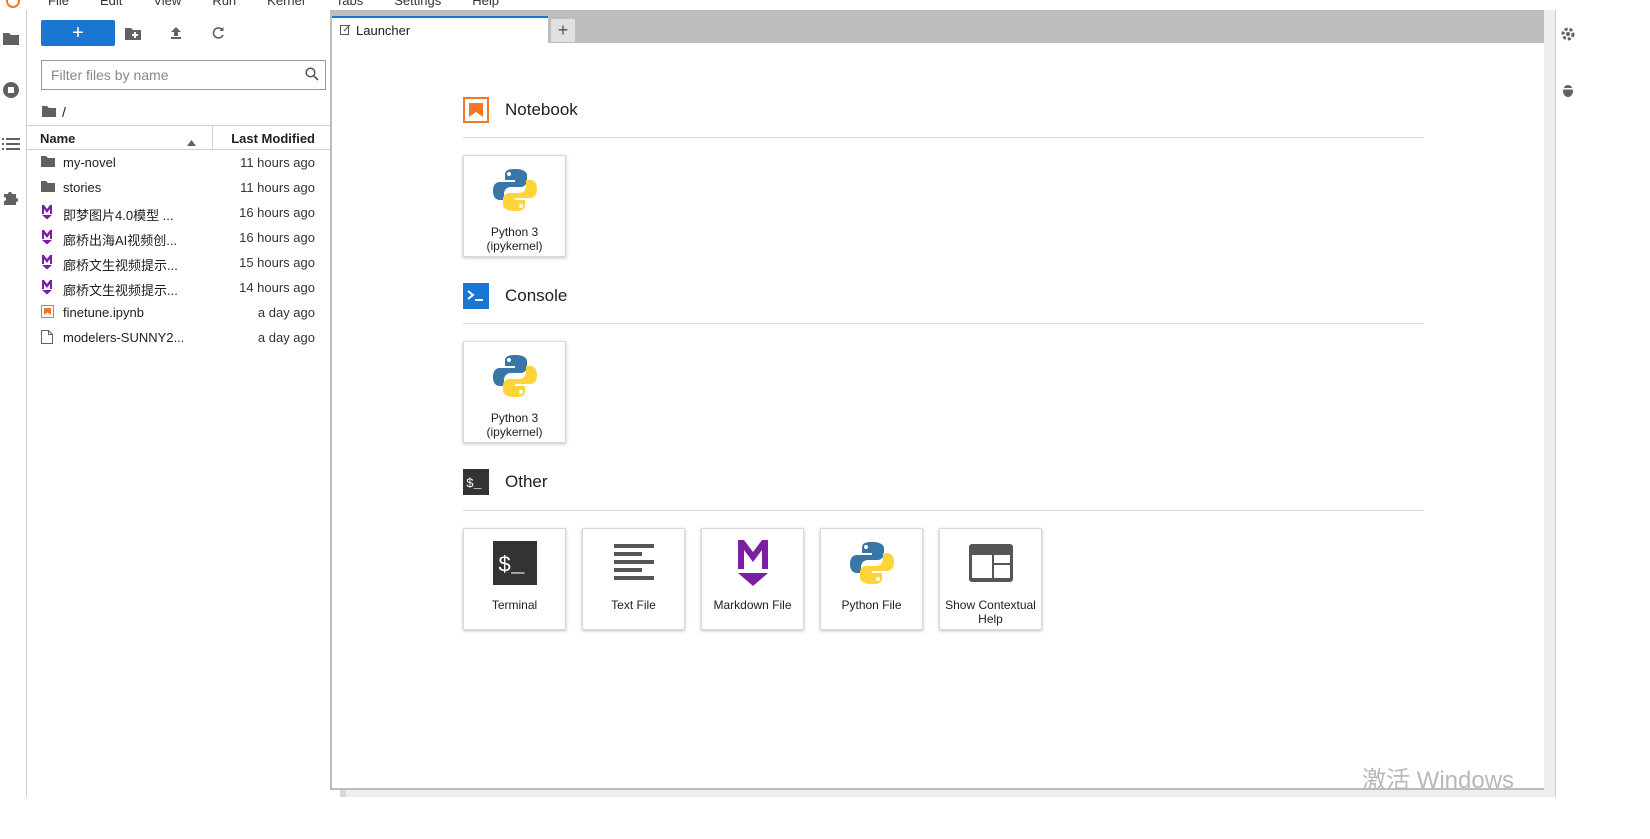 This screenshot has height=839, width=1650. I want to click on upload-icon, so click(176, 33).